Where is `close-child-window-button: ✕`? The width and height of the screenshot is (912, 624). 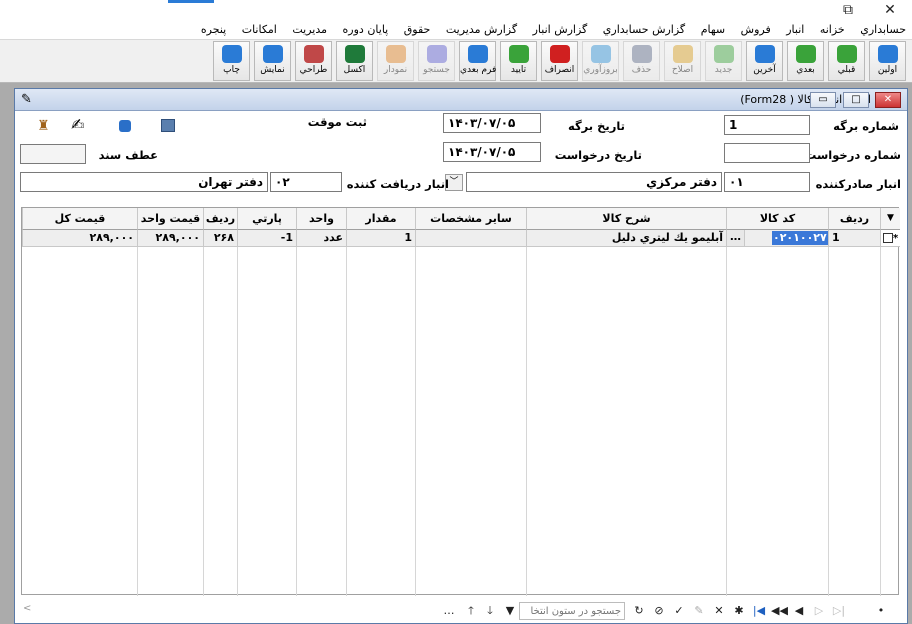 close-child-window-button: ✕ is located at coordinates (888, 100).